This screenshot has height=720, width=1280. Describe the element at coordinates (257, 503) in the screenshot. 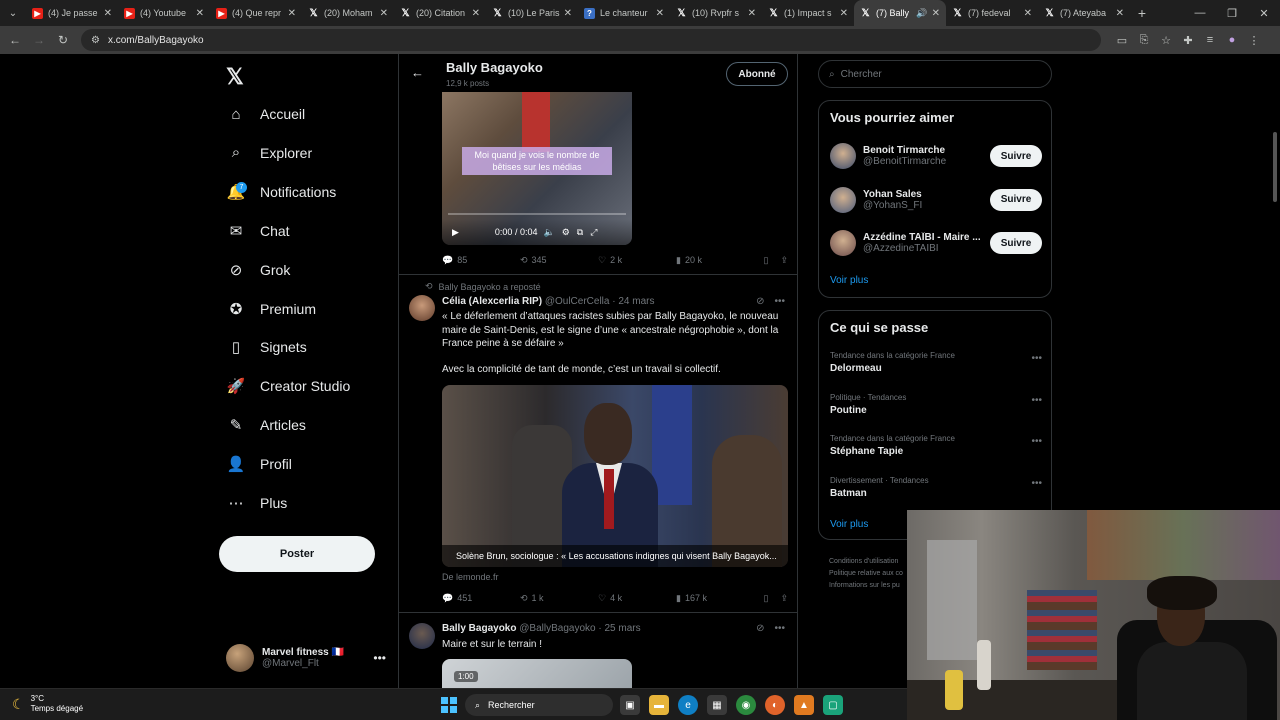

I see `nav-item-plus: ⋯ Plus` at that location.